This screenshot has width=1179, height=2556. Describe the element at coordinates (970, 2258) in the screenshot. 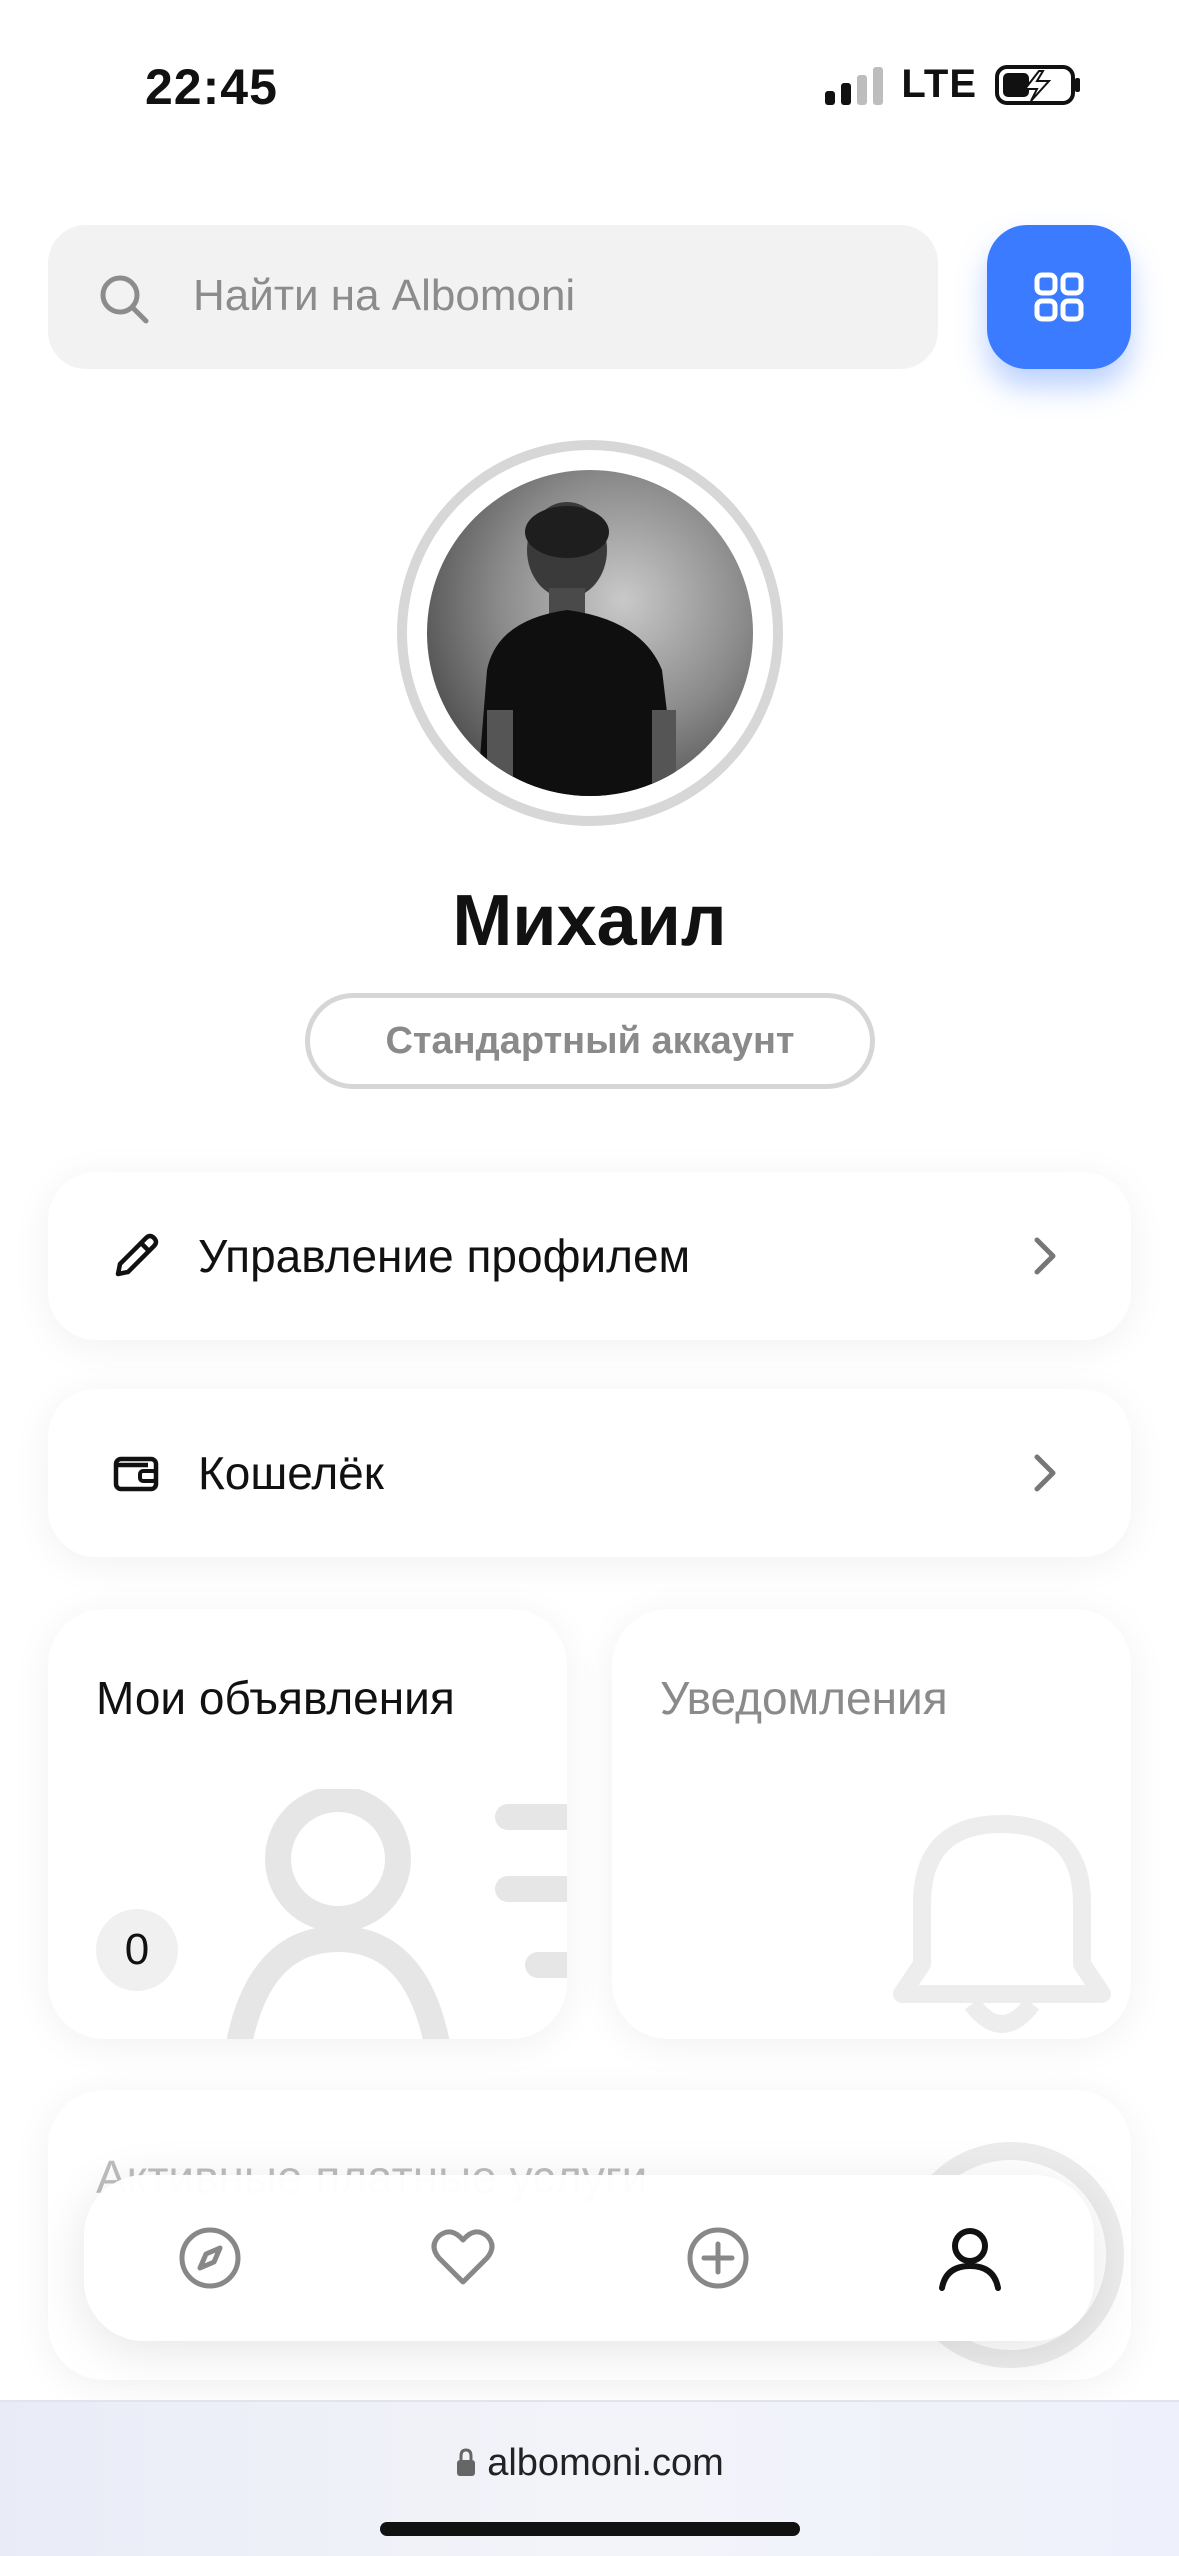

I see `user-icon` at that location.